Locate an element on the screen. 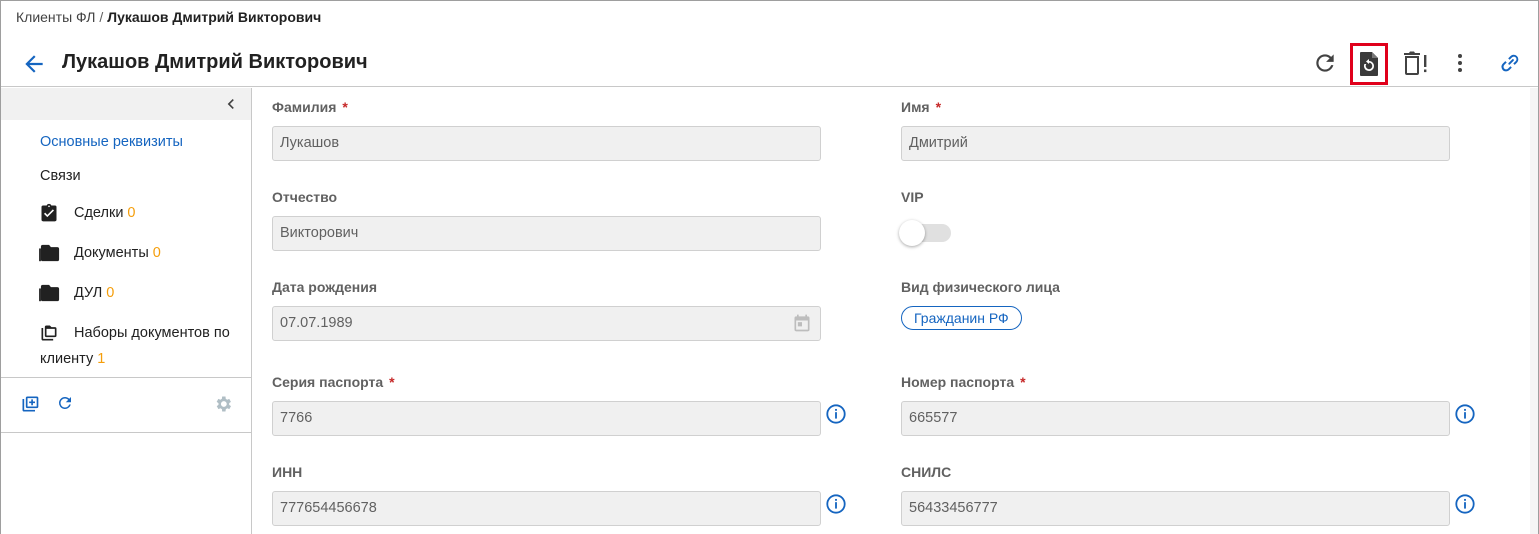 Image resolution: width=1539 pixels, height=534 pixels. documents-count: 0 is located at coordinates (156, 253).